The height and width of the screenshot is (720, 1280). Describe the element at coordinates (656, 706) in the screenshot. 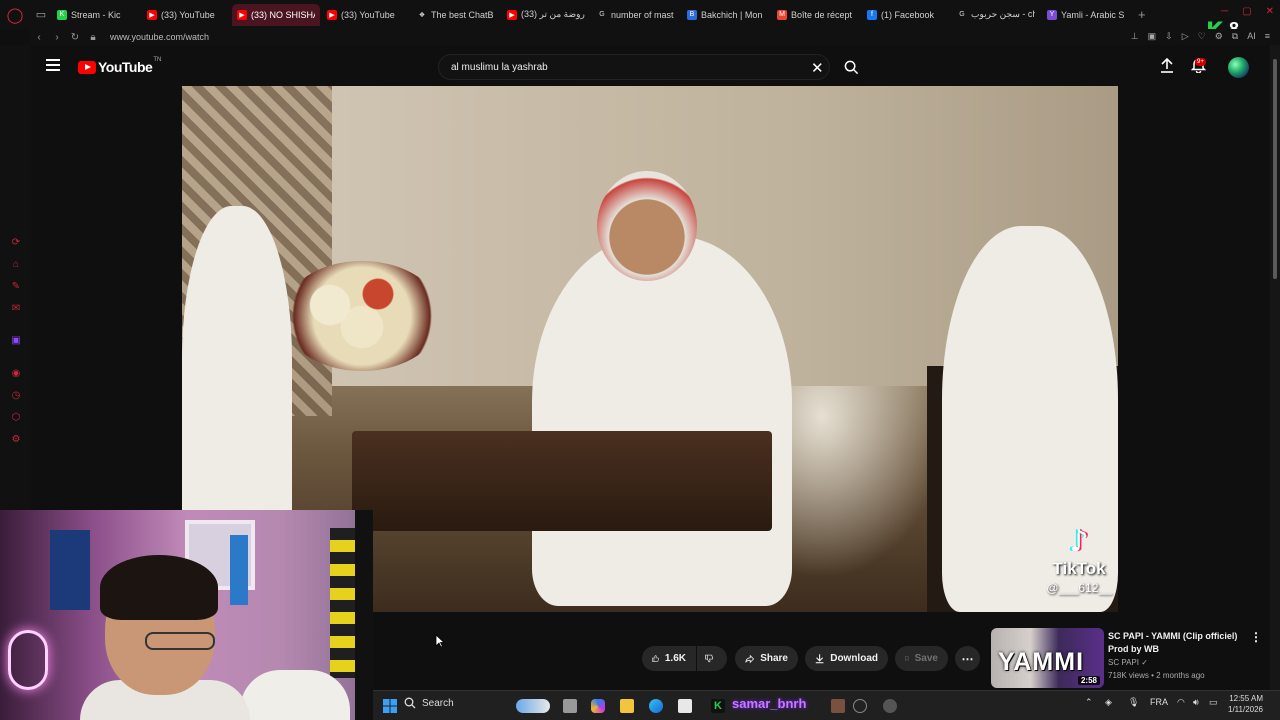

I see `edge-icon` at that location.